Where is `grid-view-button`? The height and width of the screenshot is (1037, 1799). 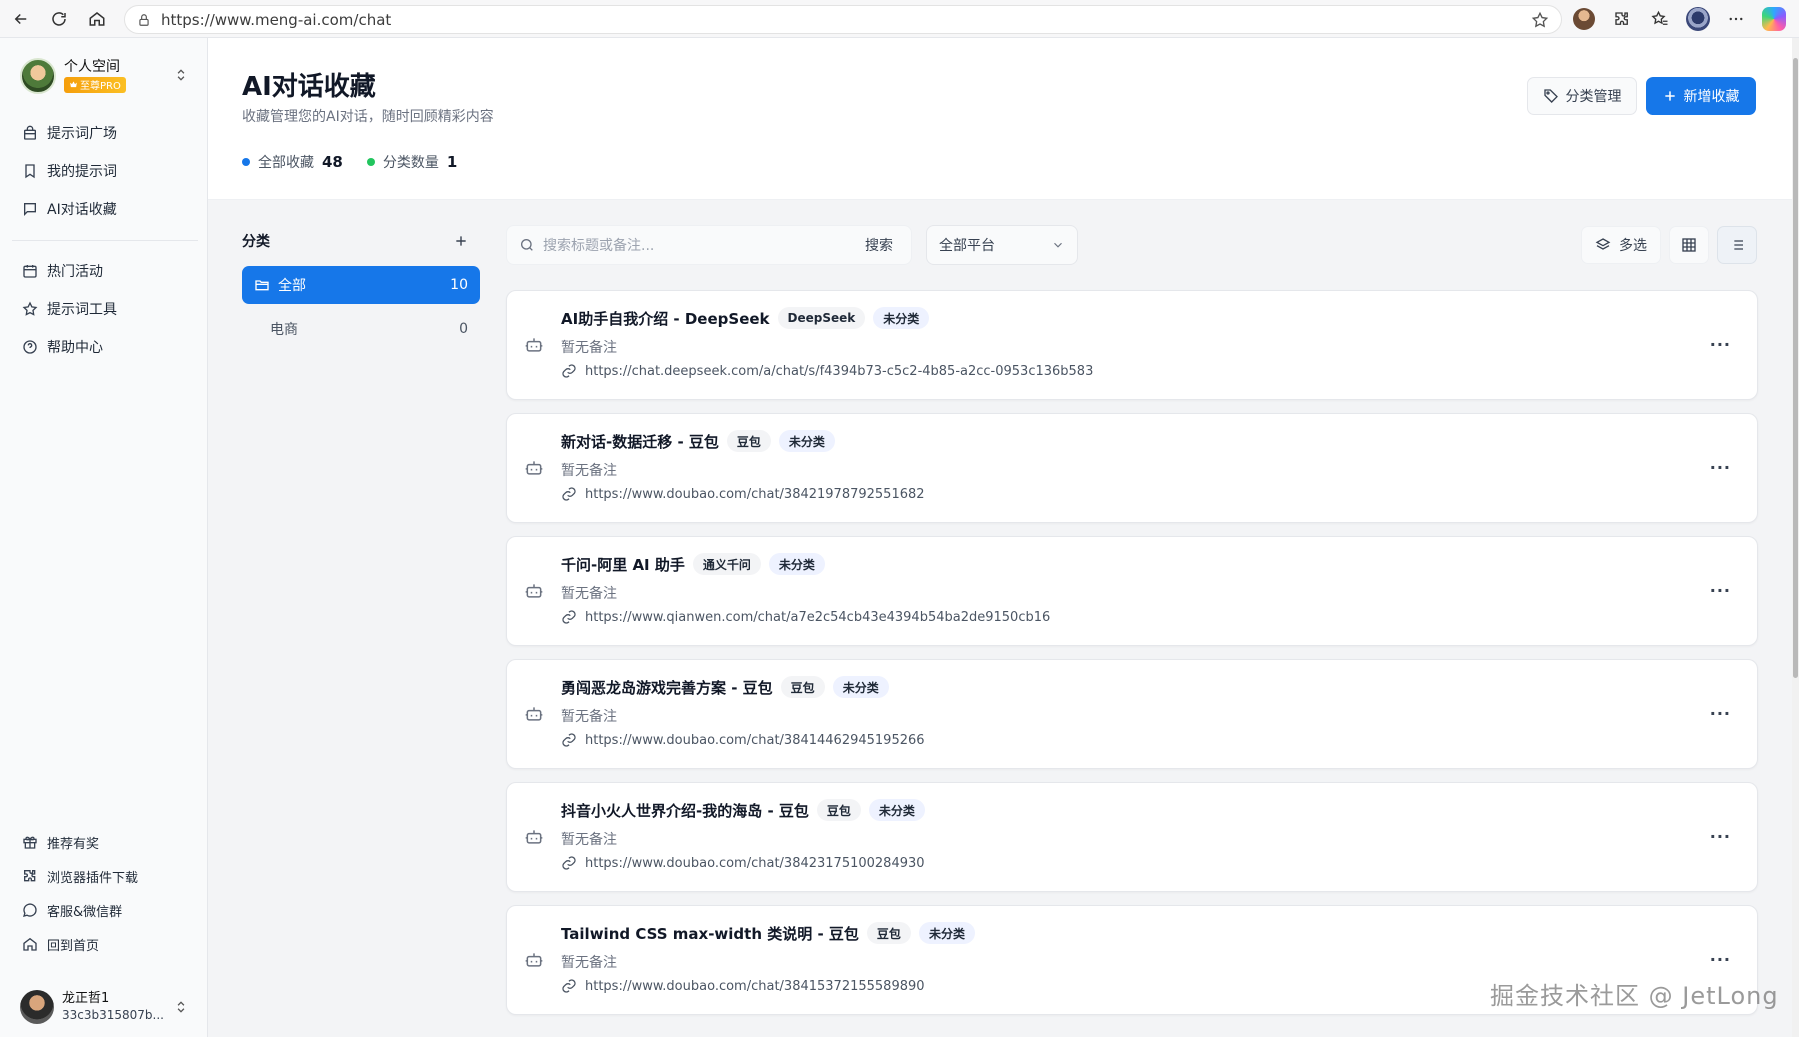 grid-view-button is located at coordinates (1689, 245).